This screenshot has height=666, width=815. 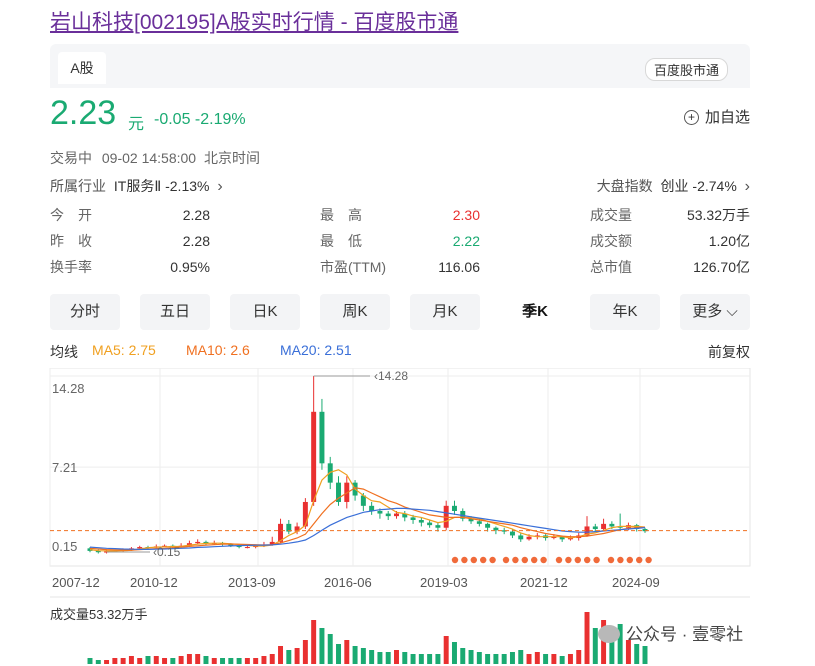 I want to click on period-tab: 分时, so click(x=85, y=312).